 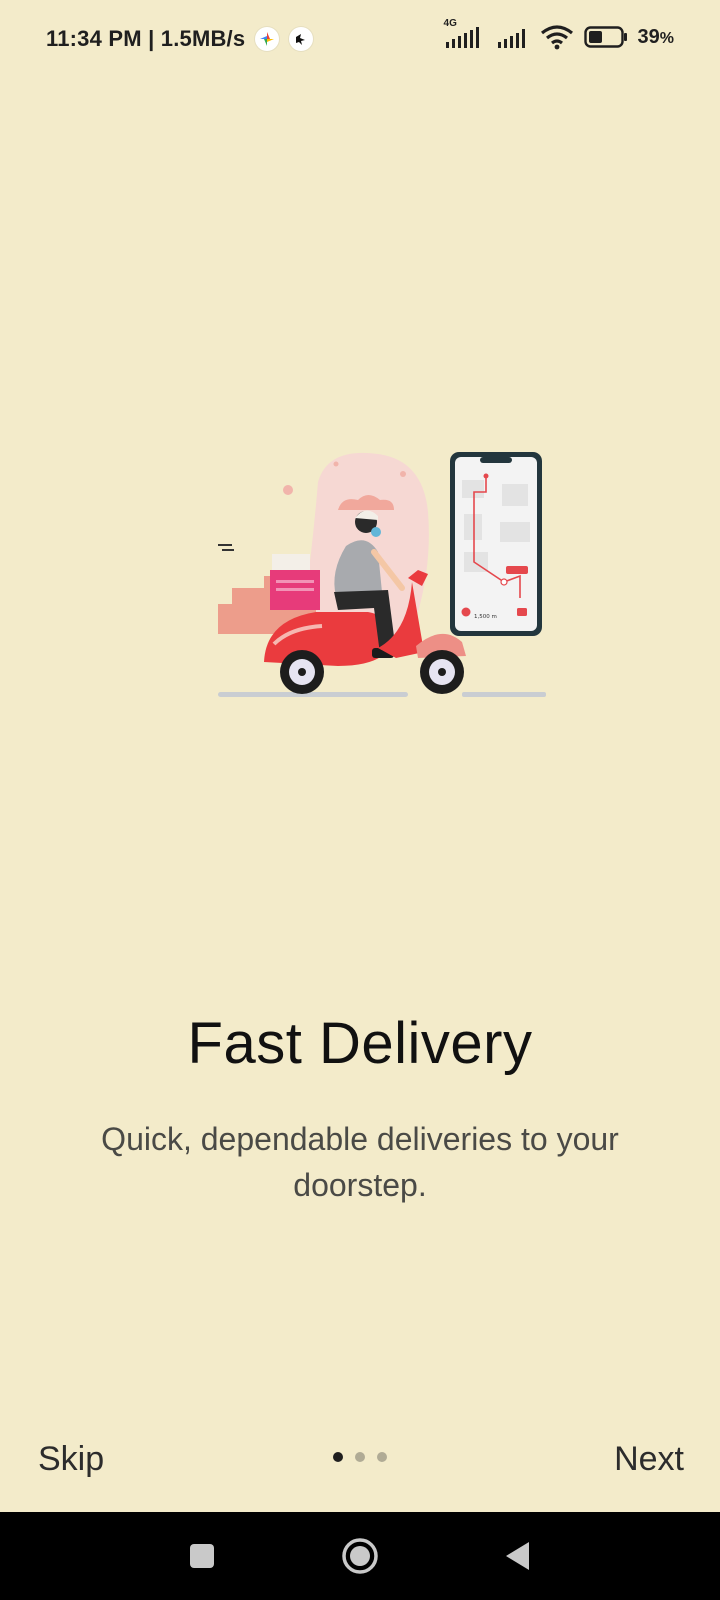 I want to click on next-button: Next, so click(x=649, y=1459).